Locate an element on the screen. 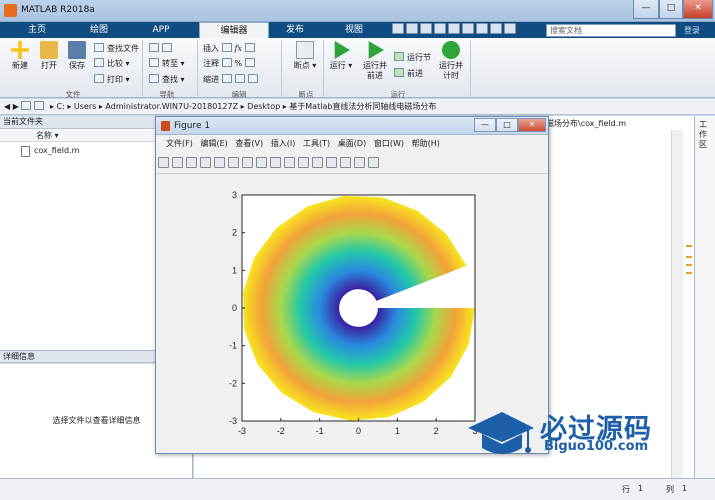  percent-icon: % is located at coordinates (239, 63).